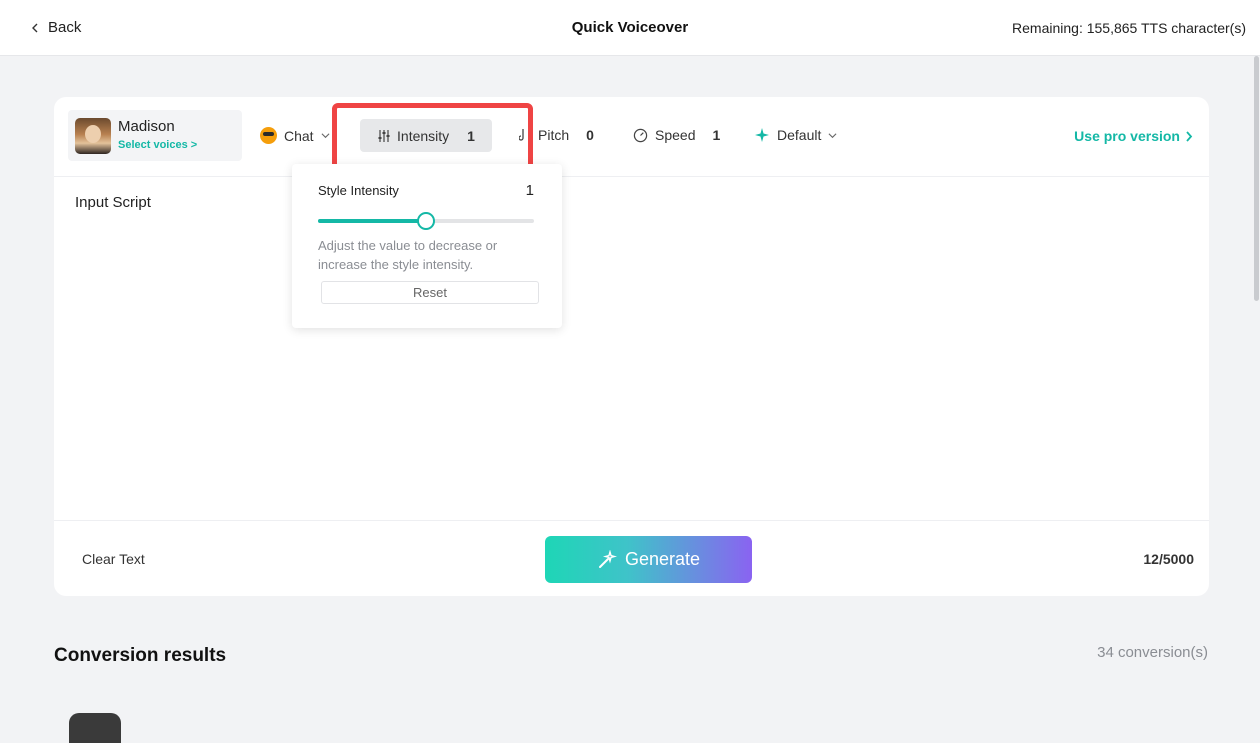  Describe the element at coordinates (590, 135) in the screenshot. I see `pitch-value: 0` at that location.